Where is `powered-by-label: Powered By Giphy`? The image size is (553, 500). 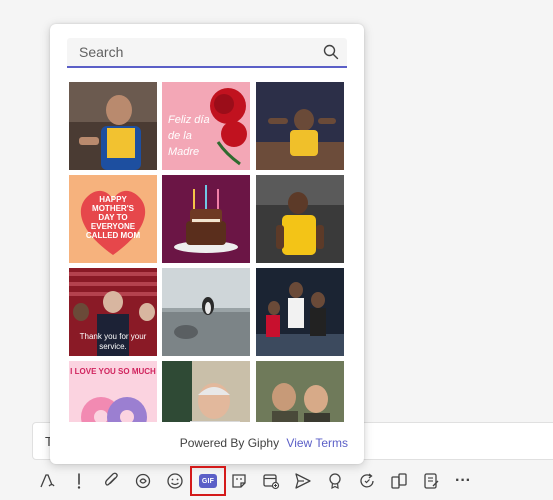
powered-by-label: Powered By Giphy is located at coordinates (229, 443).